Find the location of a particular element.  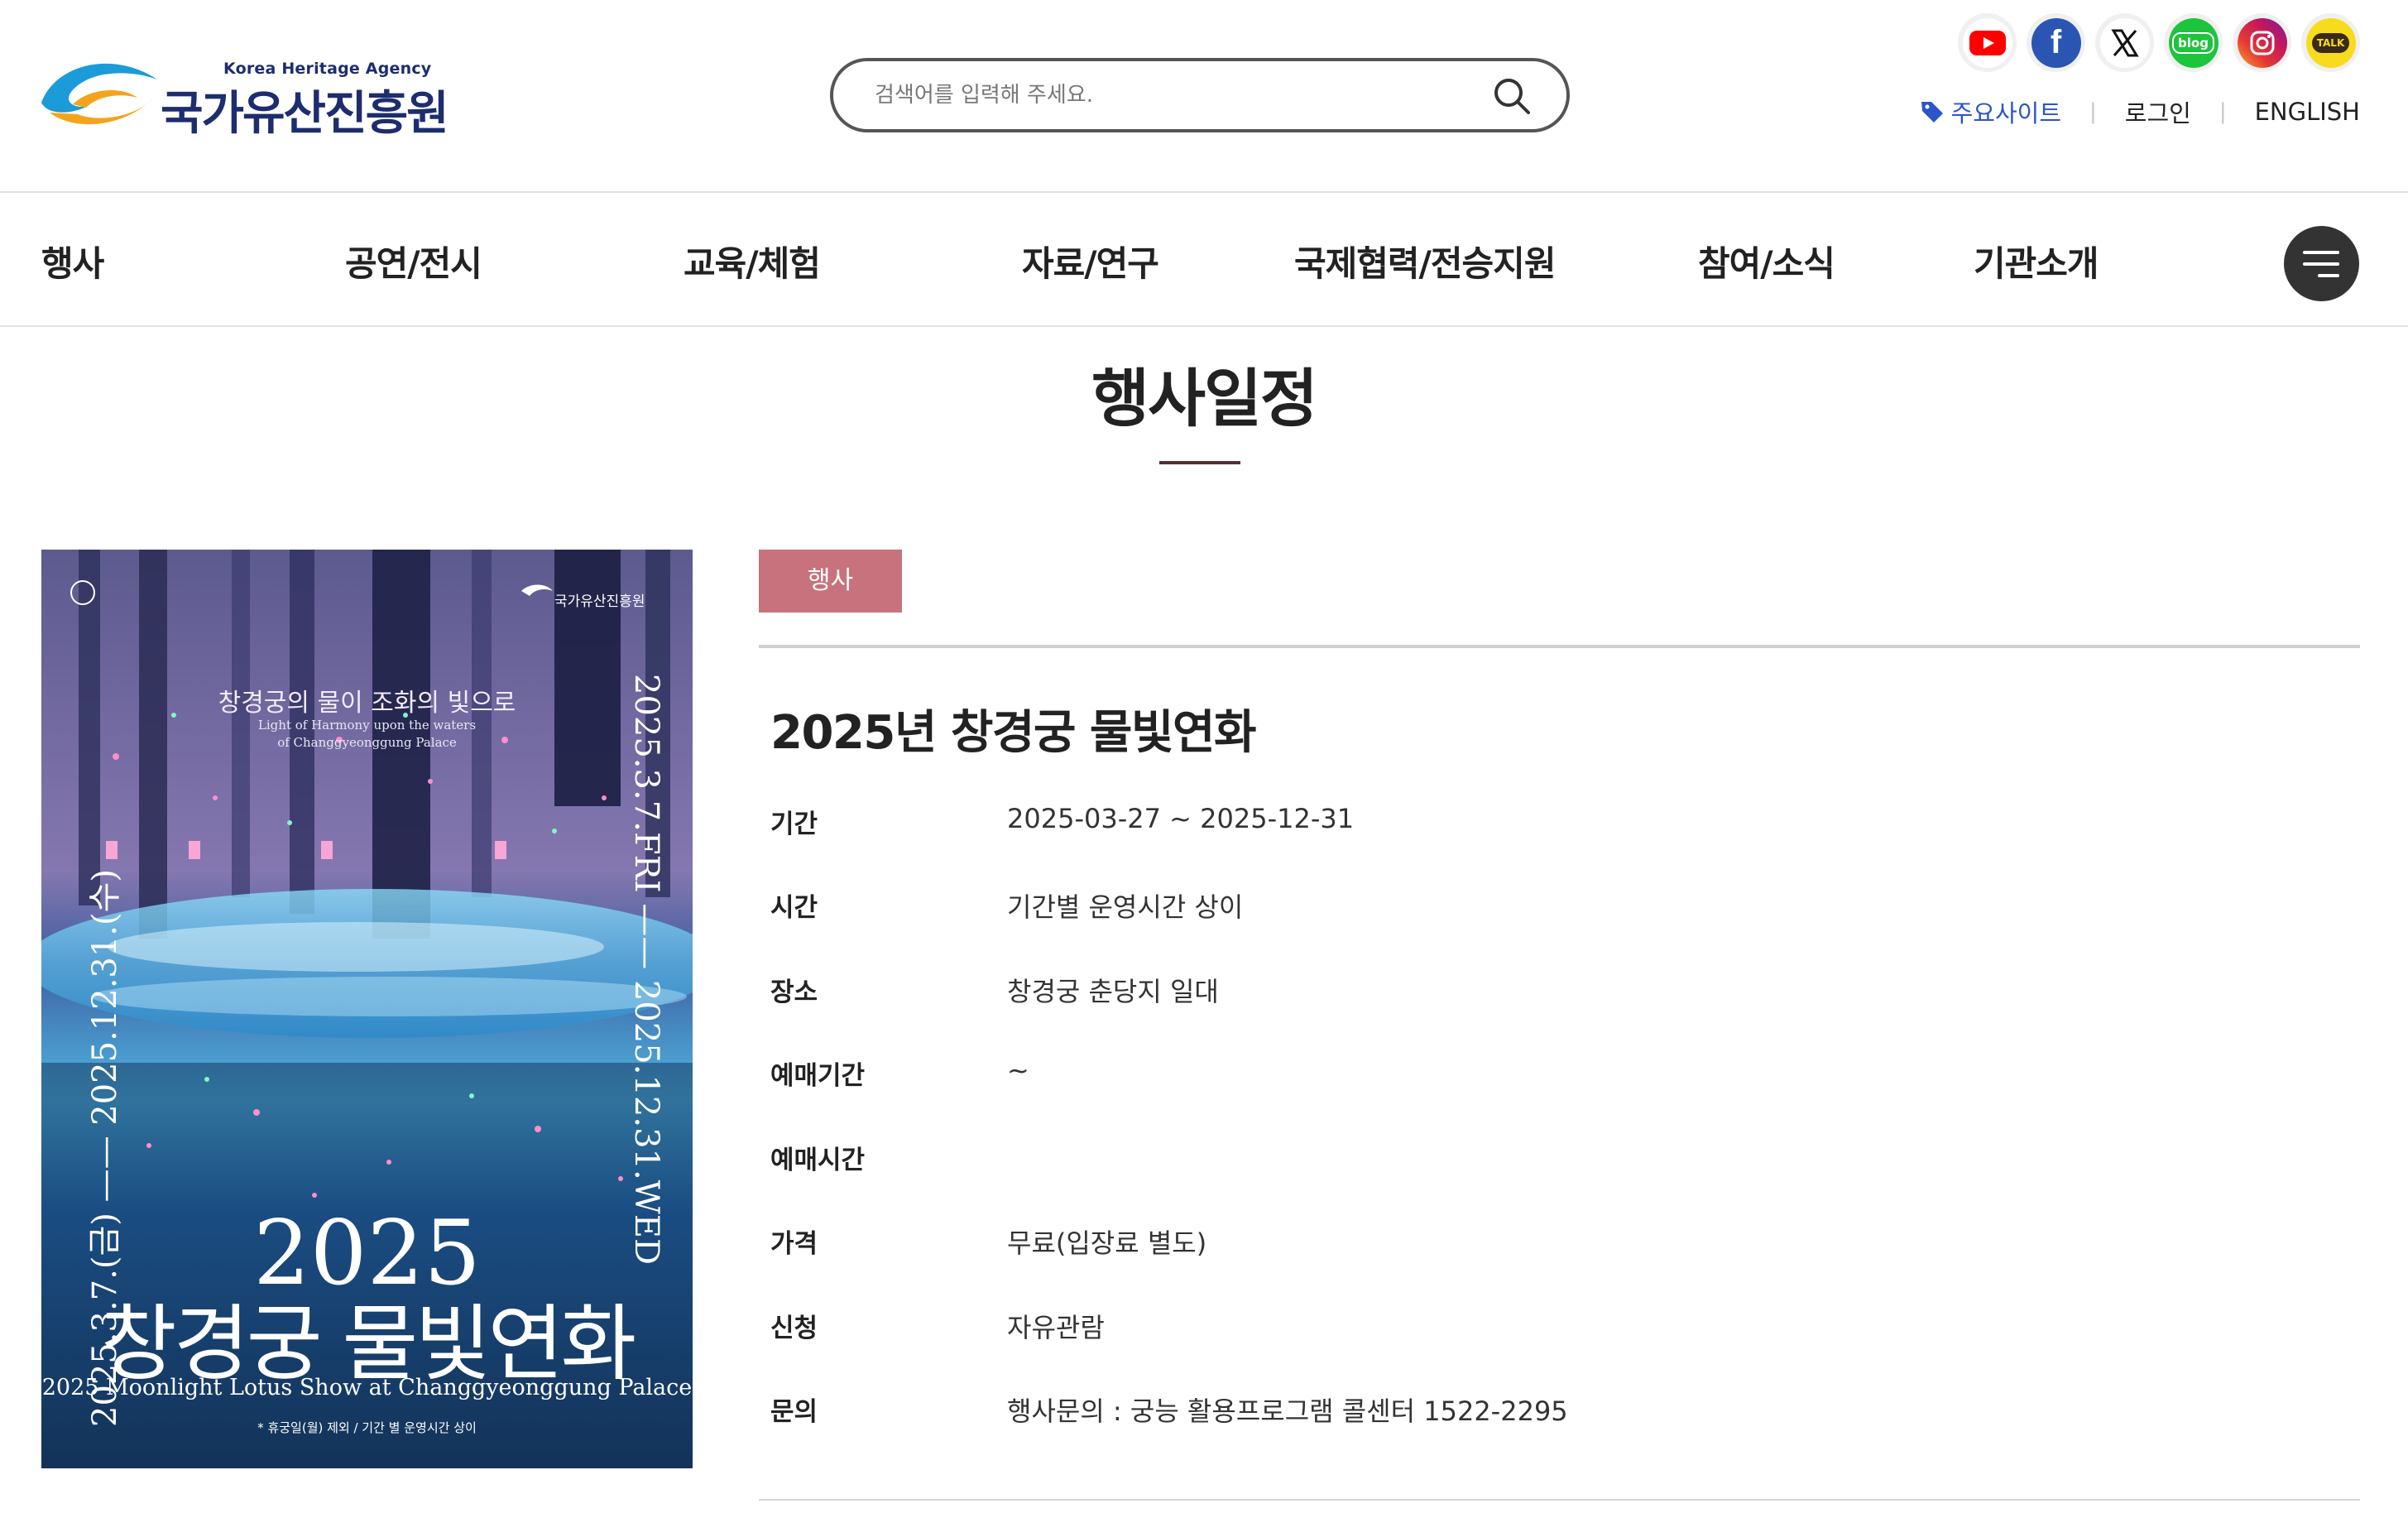

sns-links: f blog TALK is located at coordinates (2159, 42).